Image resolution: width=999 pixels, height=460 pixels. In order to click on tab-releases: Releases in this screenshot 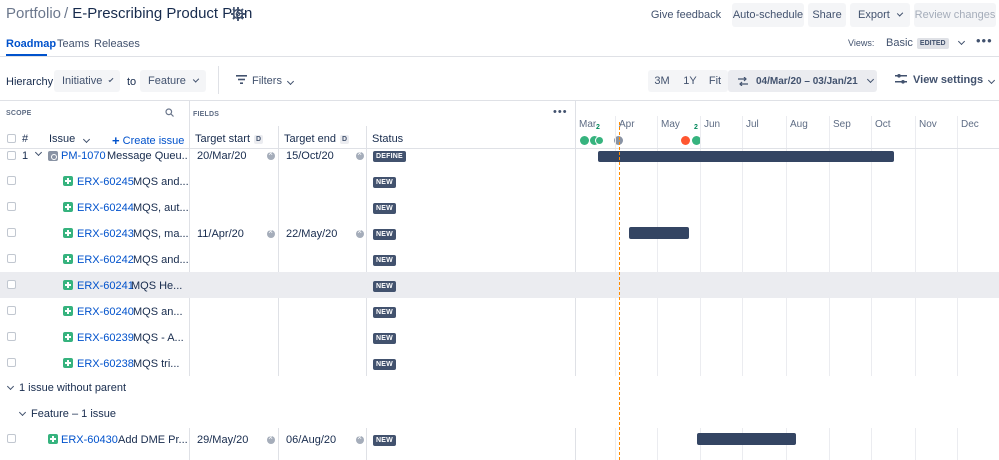, I will do `click(117, 44)`.